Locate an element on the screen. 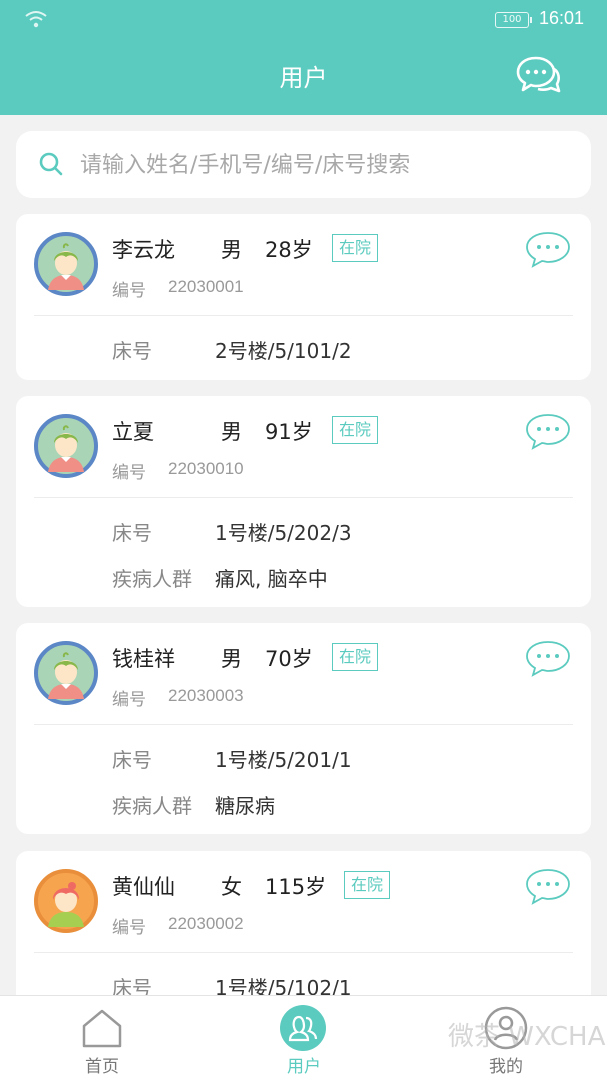 This screenshot has width=607, height=1080. user-age: 115岁 is located at coordinates (296, 887).